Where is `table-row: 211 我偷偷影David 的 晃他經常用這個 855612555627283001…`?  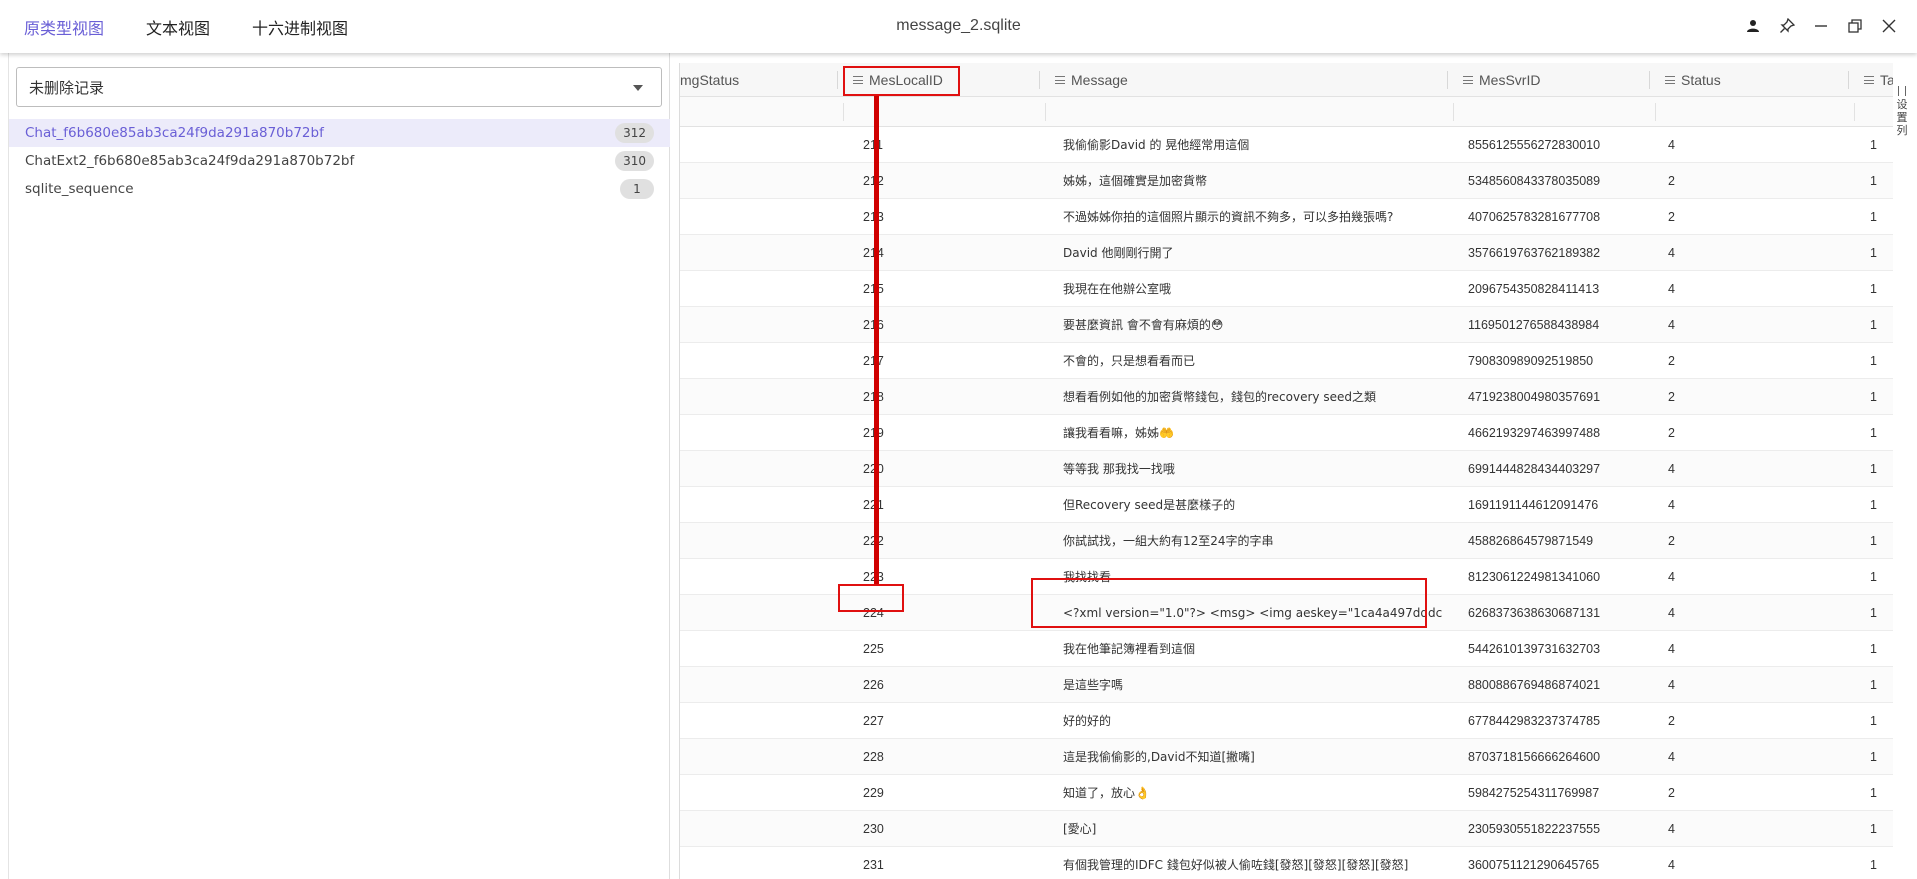 table-row: 211 我偷偷影David 的 晃他經常用這個 855612555627283001… is located at coordinates (1286, 145).